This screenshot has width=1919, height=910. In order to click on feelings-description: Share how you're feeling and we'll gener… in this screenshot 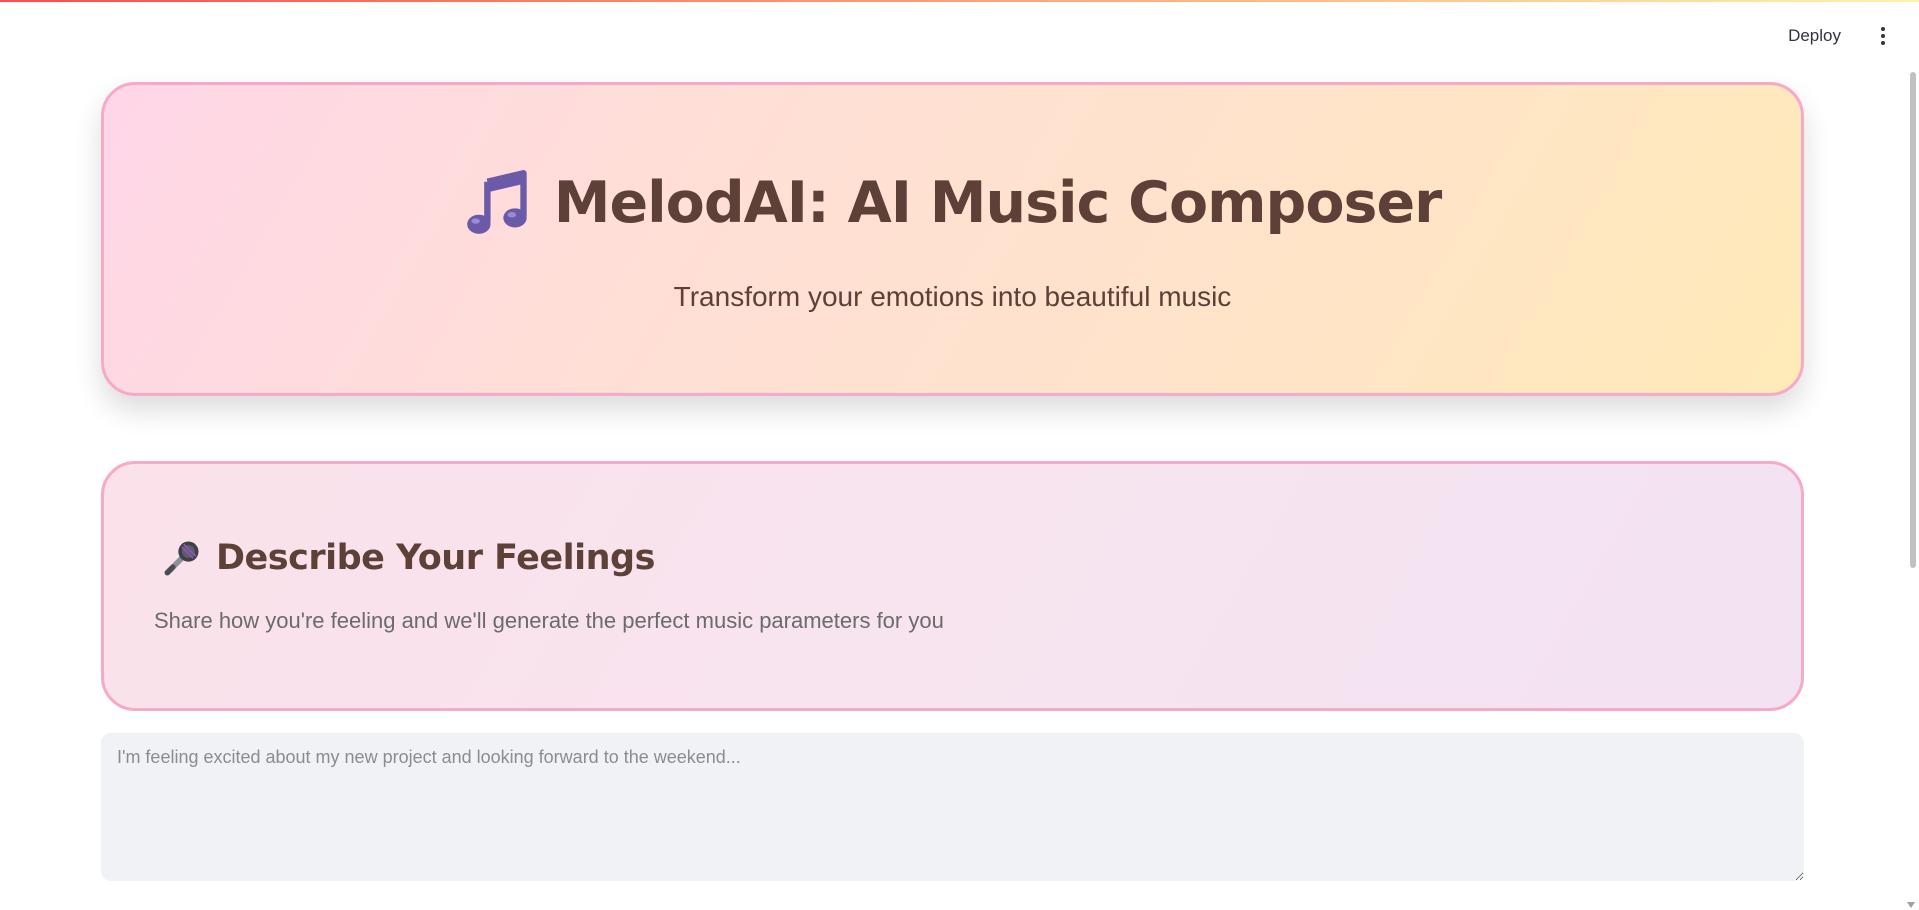, I will do `click(549, 620)`.